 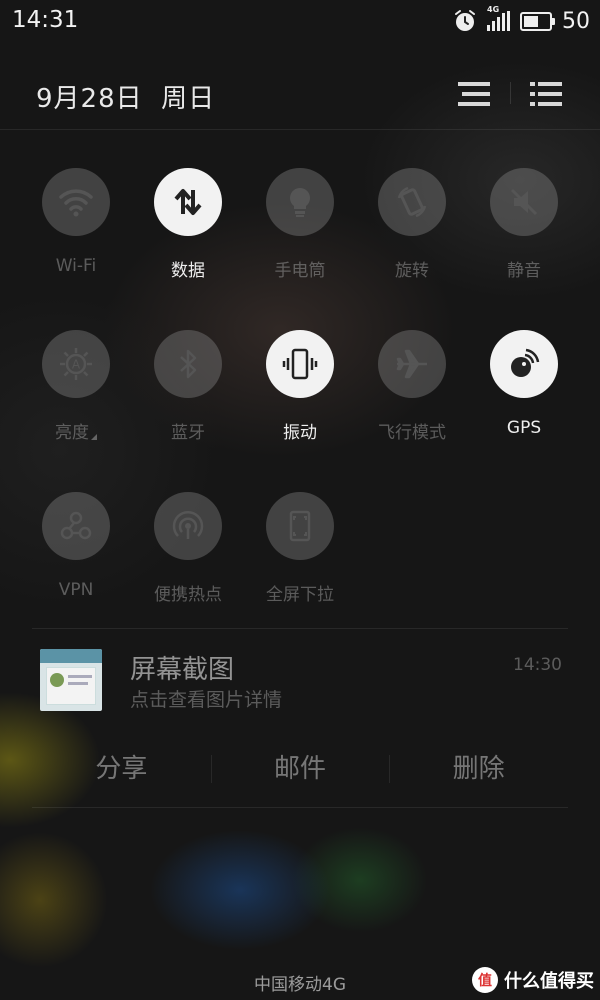 What do you see at coordinates (206, 700) in the screenshot?
I see `notification-subtitle: 点击查看图片详情` at bounding box center [206, 700].